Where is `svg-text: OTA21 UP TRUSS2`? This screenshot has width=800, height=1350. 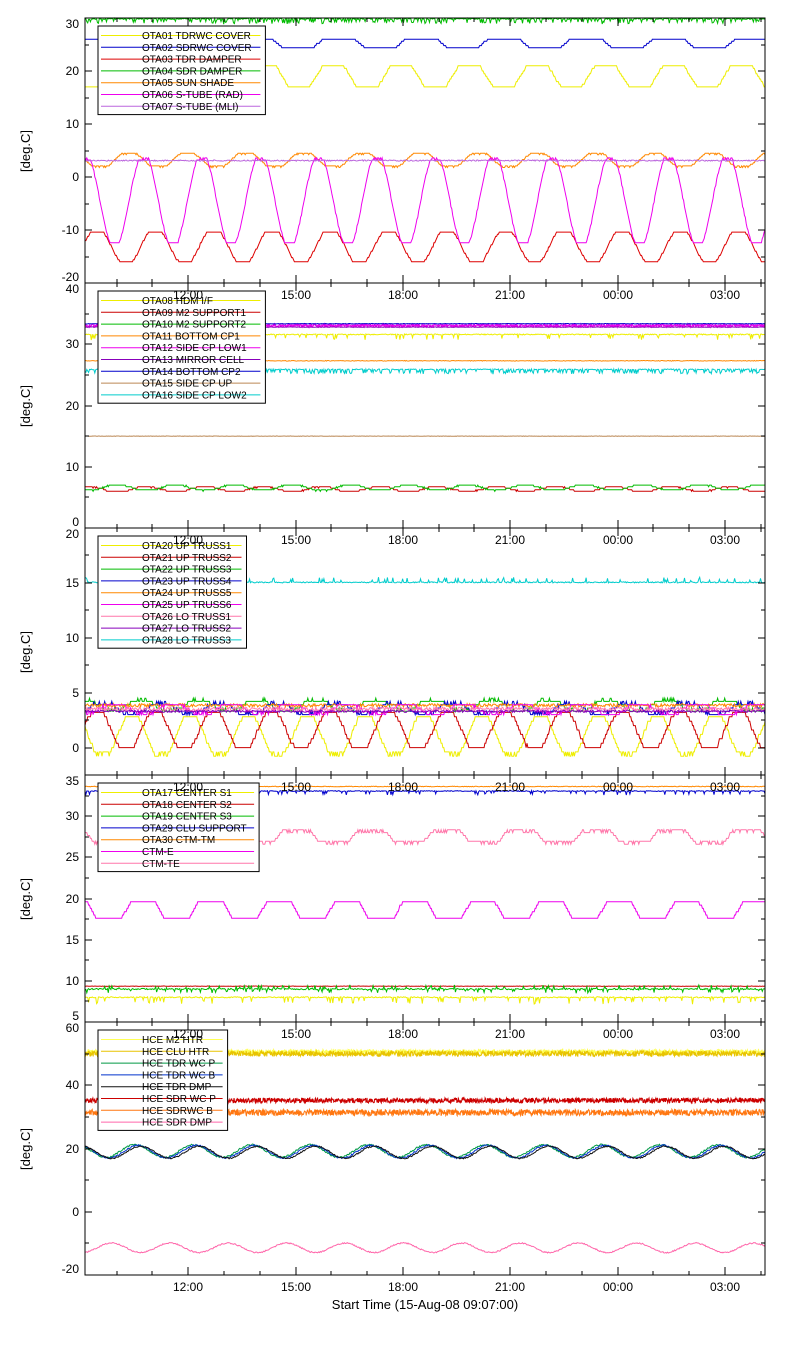
svg-text: OTA21 UP TRUSS2 is located at coordinates (187, 558).